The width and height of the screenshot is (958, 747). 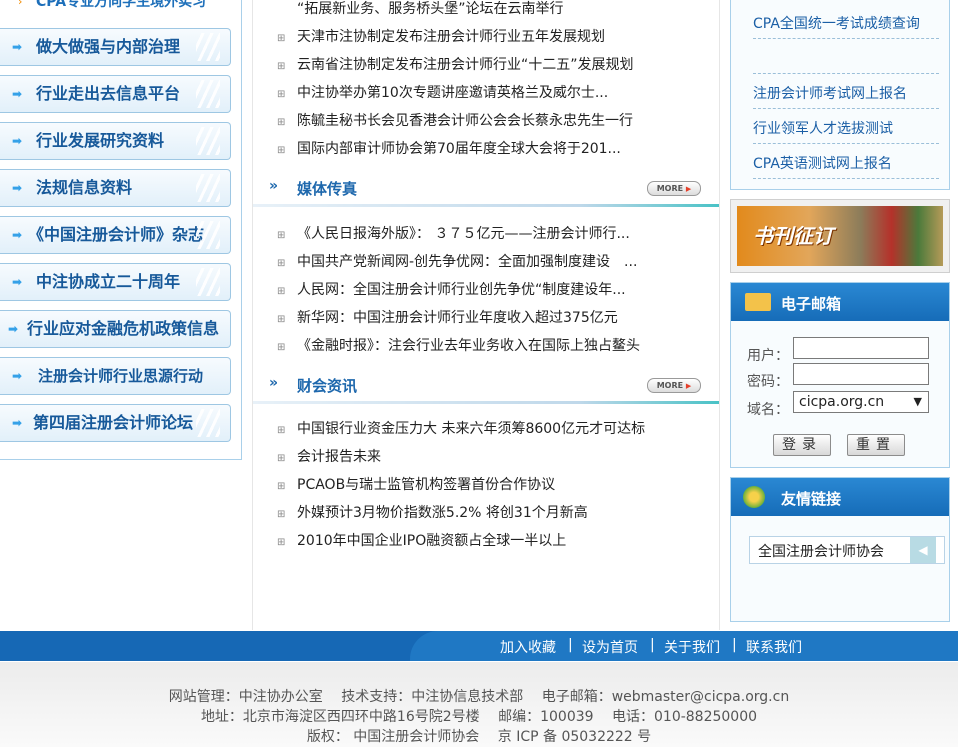 What do you see at coordinates (121, 5) in the screenshot?
I see `nav-item-label: CPA专业方向学生境外实习` at bounding box center [121, 5].